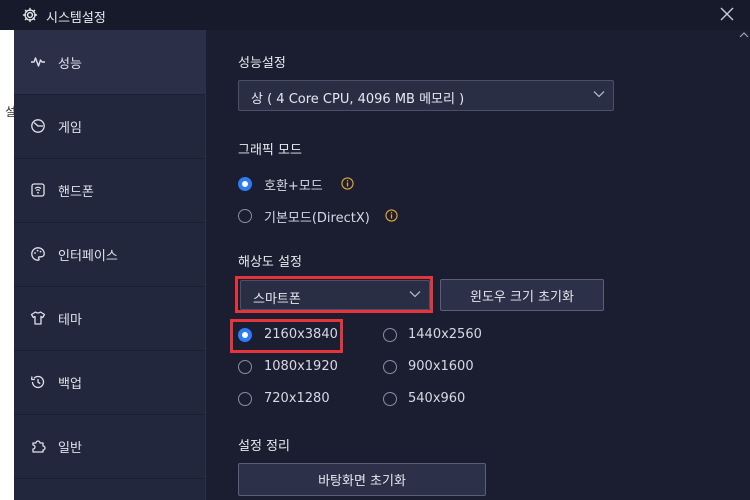  Describe the element at coordinates (70, 128) in the screenshot. I see `sidebar-item-label: 게임` at that location.